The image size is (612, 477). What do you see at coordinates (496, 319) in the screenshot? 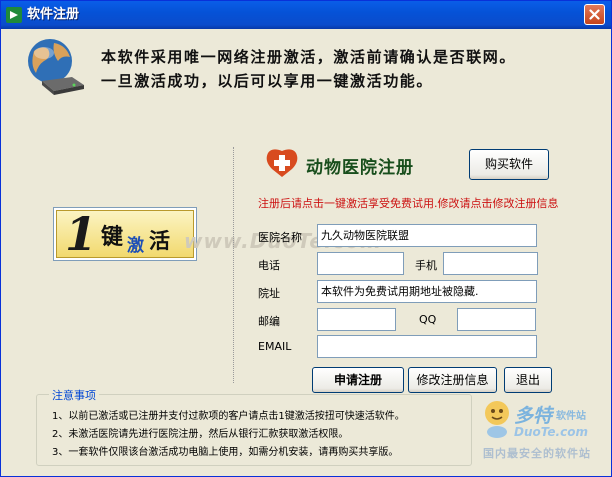
I see `qq-input` at bounding box center [496, 319].